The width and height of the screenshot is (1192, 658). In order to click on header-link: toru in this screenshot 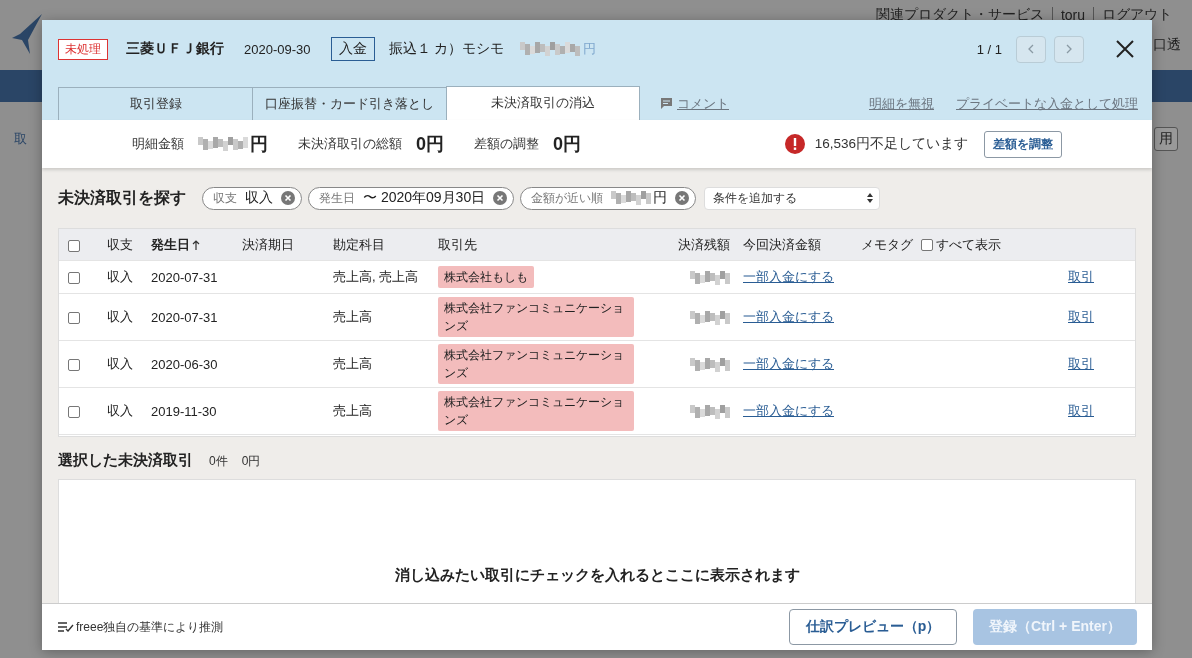, I will do `click(1072, 15)`.